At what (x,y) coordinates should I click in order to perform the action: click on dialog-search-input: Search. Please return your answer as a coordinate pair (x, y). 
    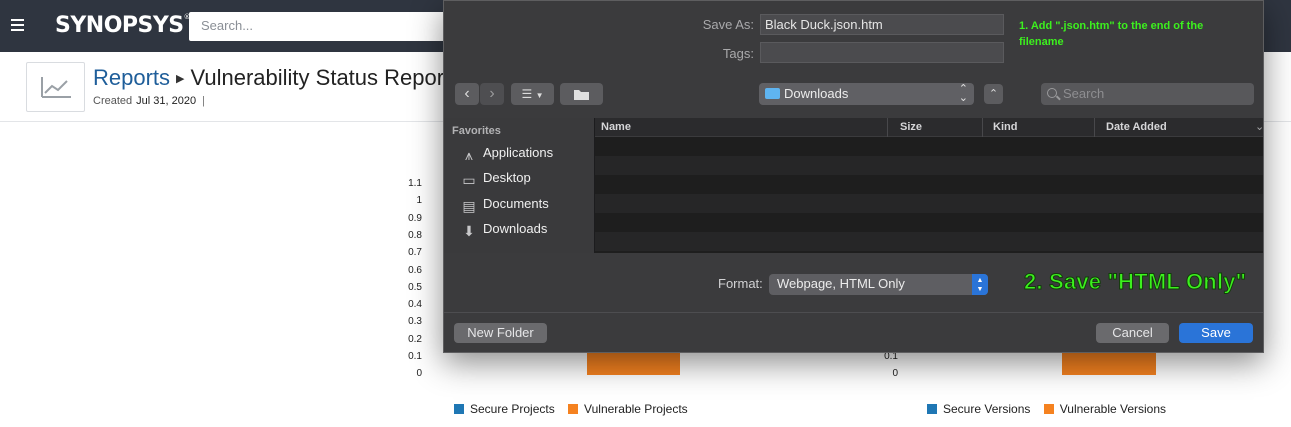
    Looking at the image, I should click on (1147, 94).